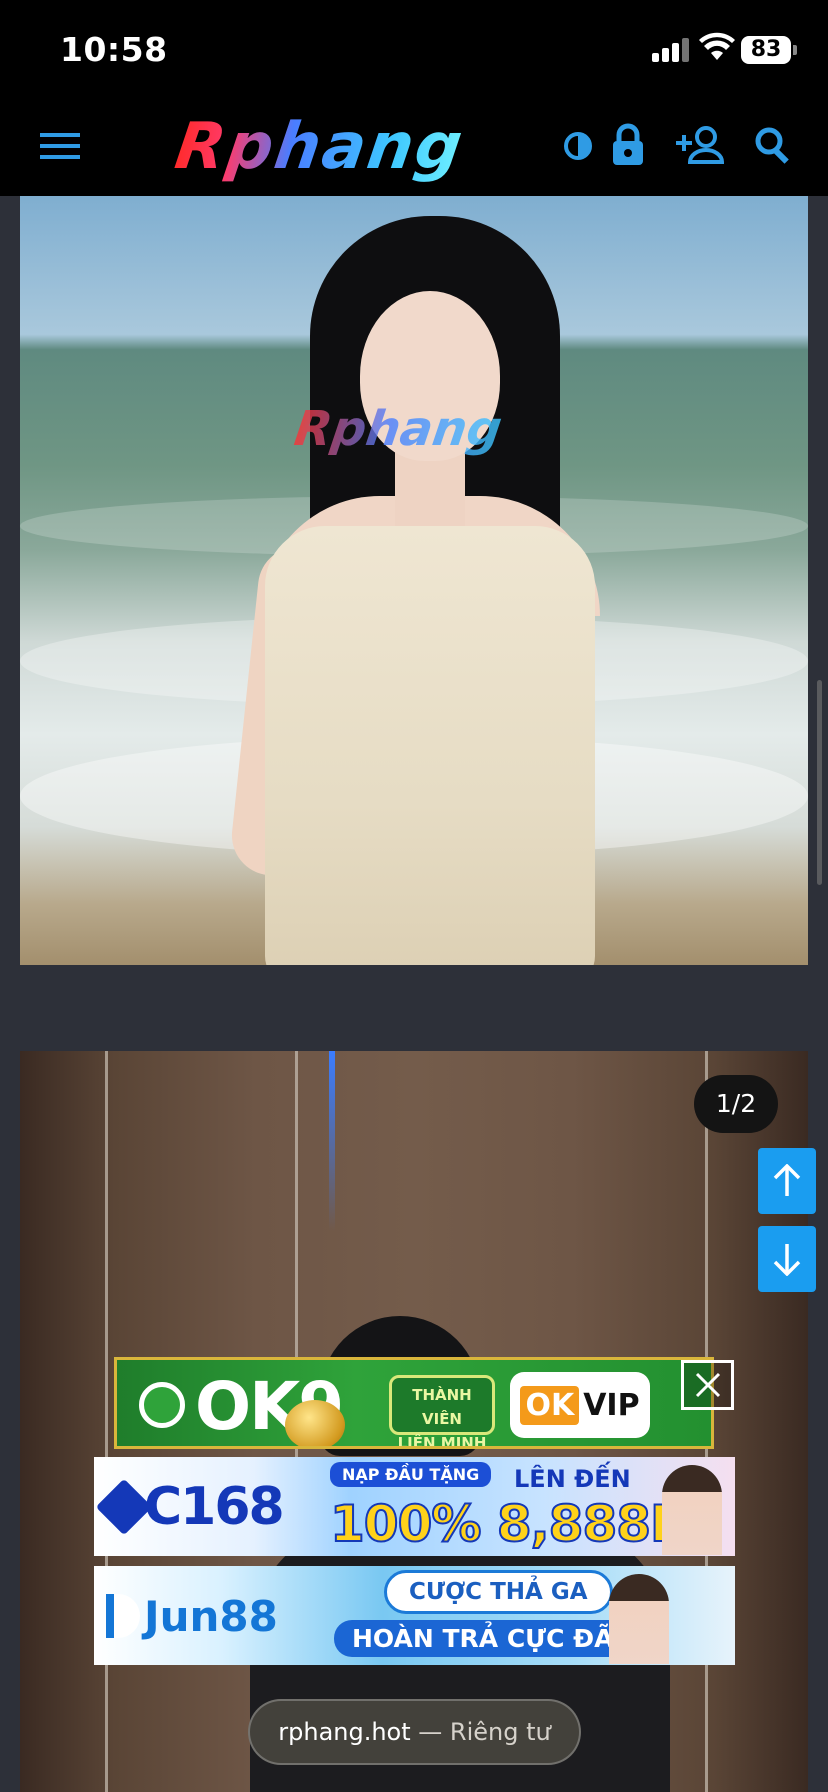 The image size is (828, 1792). I want to click on battery-nub, so click(795, 50).